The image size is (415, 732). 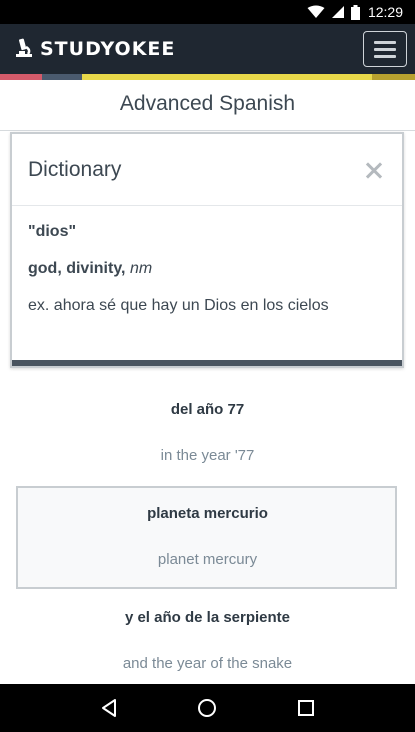 What do you see at coordinates (109, 708) in the screenshot?
I see `back-icon` at bounding box center [109, 708].